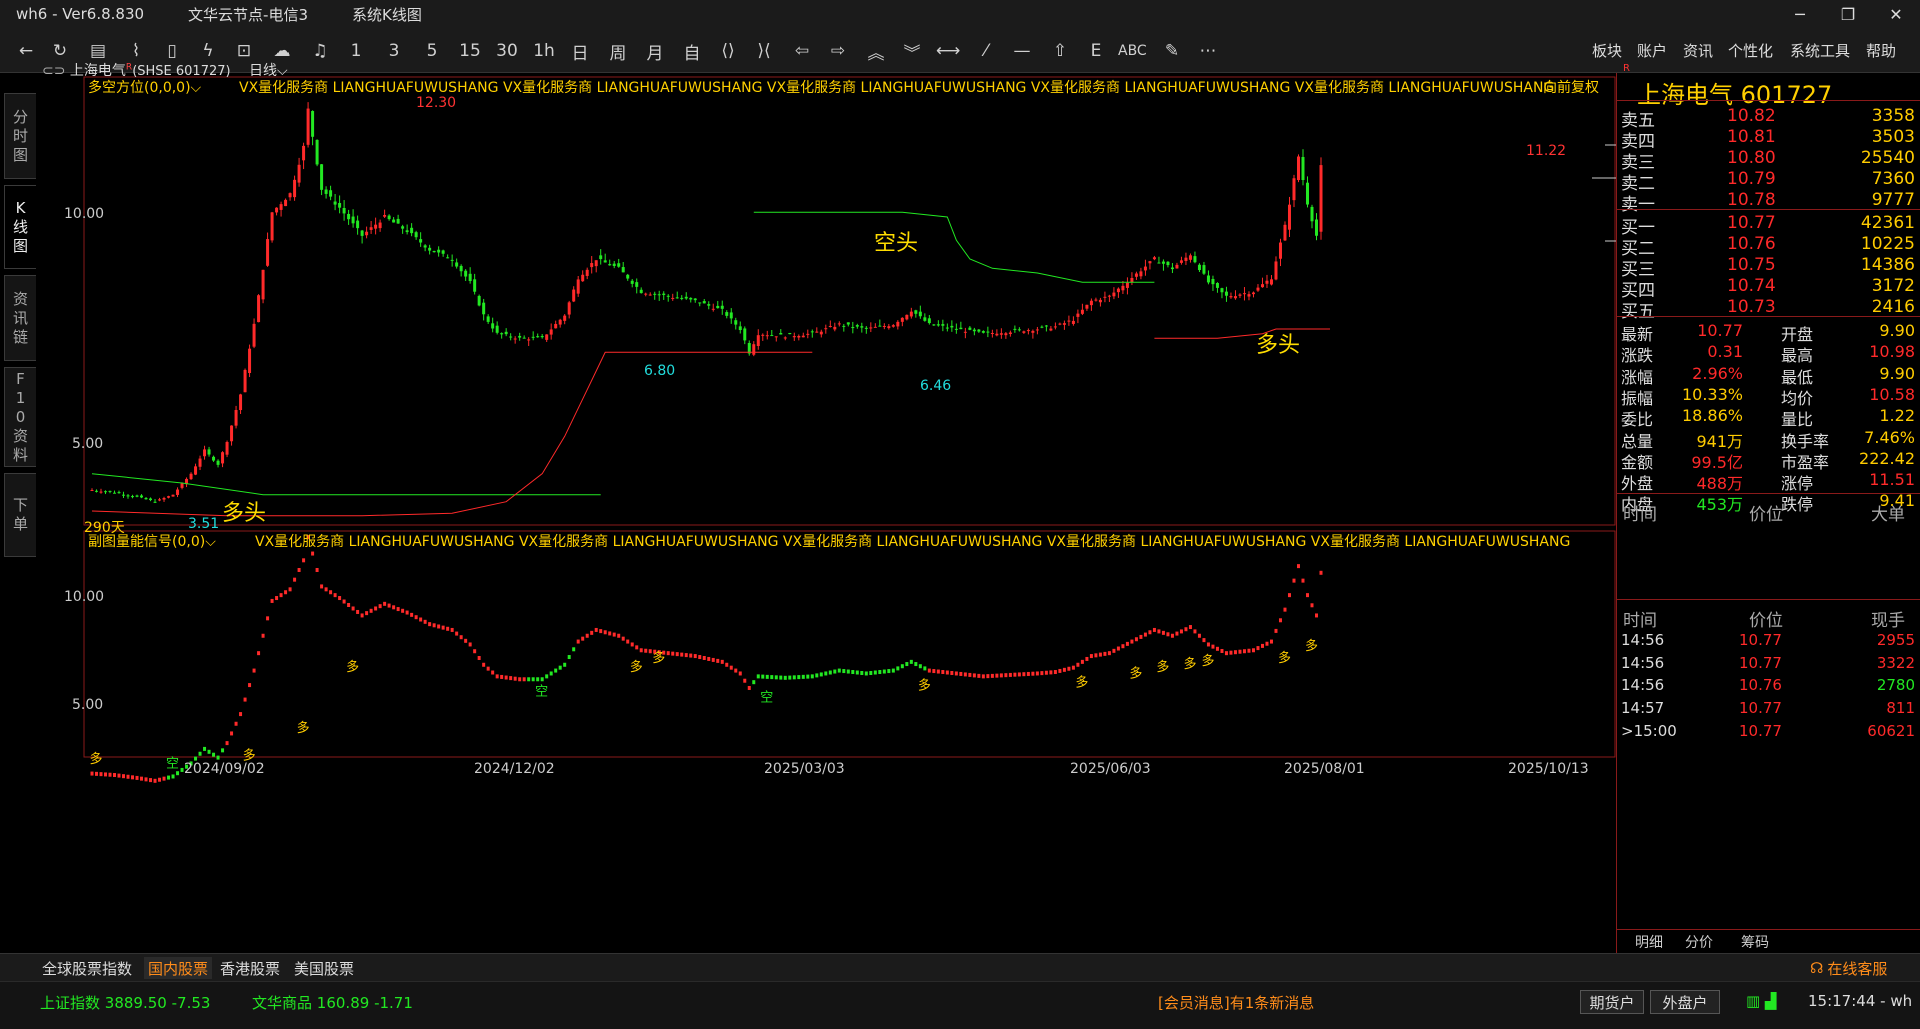  What do you see at coordinates (20, 227) in the screenshot?
I see `tab-kline: K线图` at bounding box center [20, 227].